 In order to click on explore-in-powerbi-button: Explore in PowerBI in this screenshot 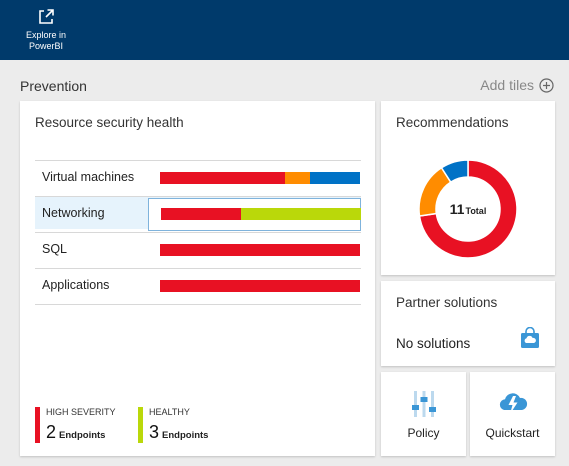, I will do `click(46, 31)`.